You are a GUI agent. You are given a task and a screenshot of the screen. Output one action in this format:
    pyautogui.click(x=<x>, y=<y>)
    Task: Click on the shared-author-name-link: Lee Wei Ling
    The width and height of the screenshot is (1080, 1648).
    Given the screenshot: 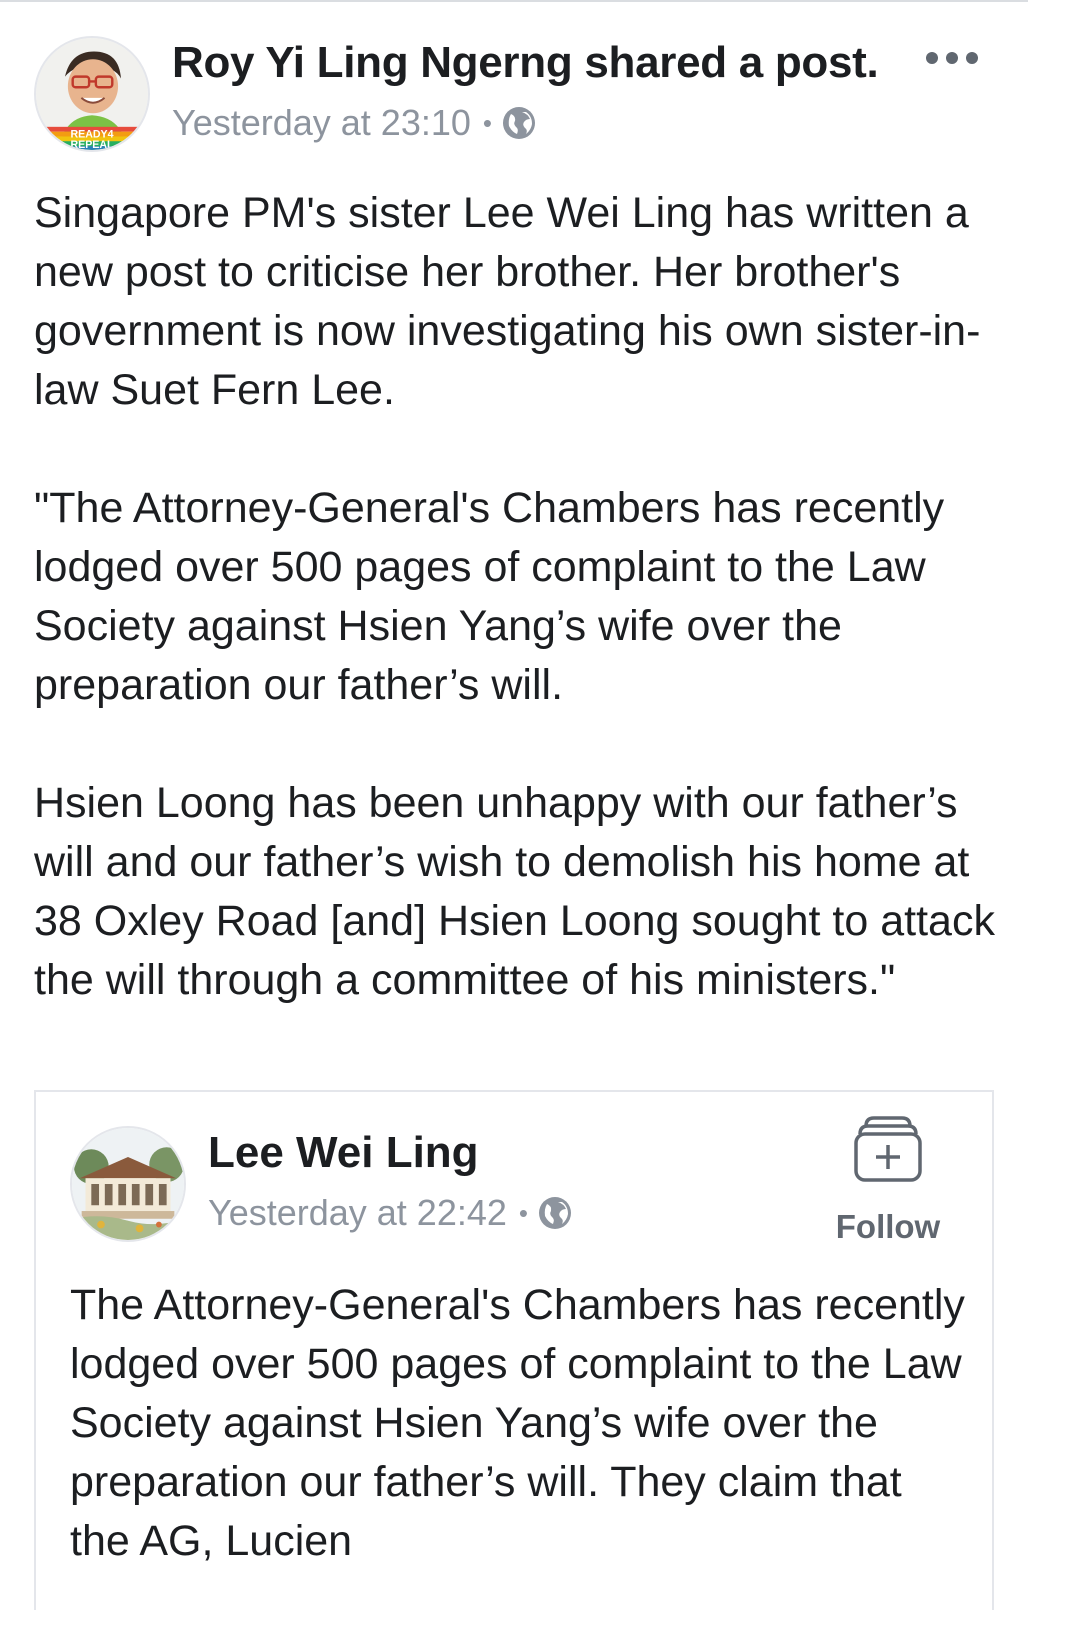 What is the action you would take?
    pyautogui.click(x=343, y=1153)
    